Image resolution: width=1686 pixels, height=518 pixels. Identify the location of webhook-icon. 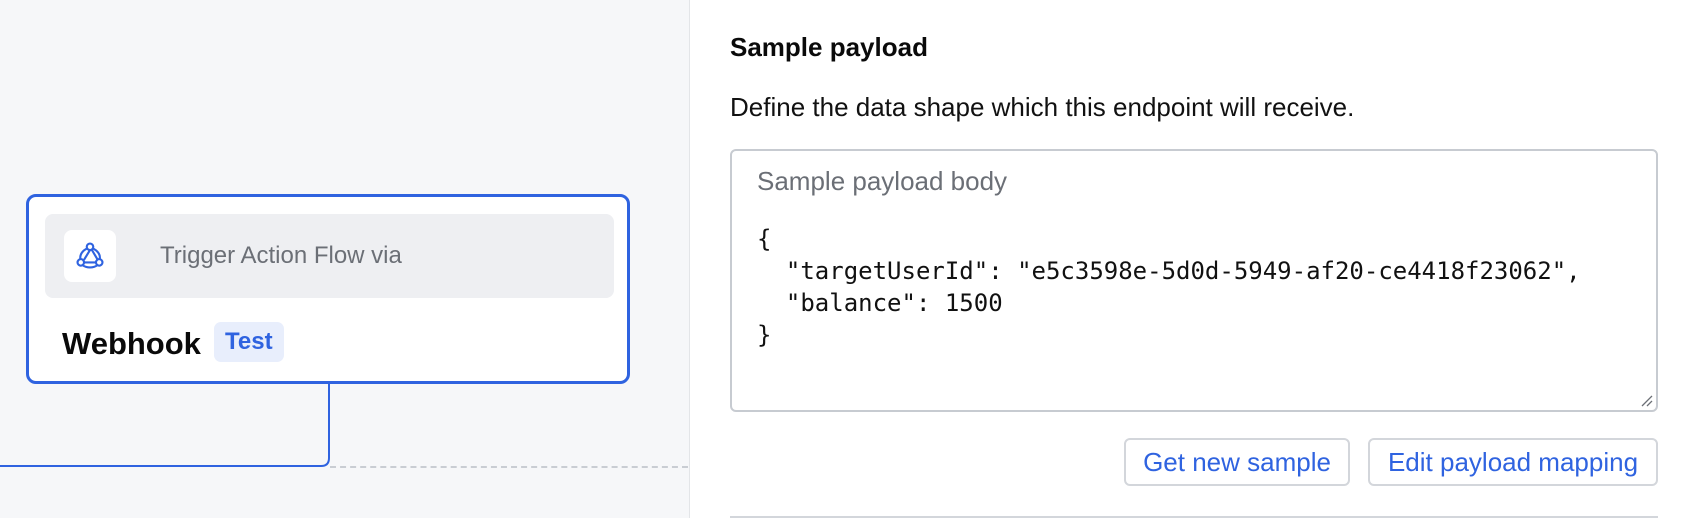
(90, 256).